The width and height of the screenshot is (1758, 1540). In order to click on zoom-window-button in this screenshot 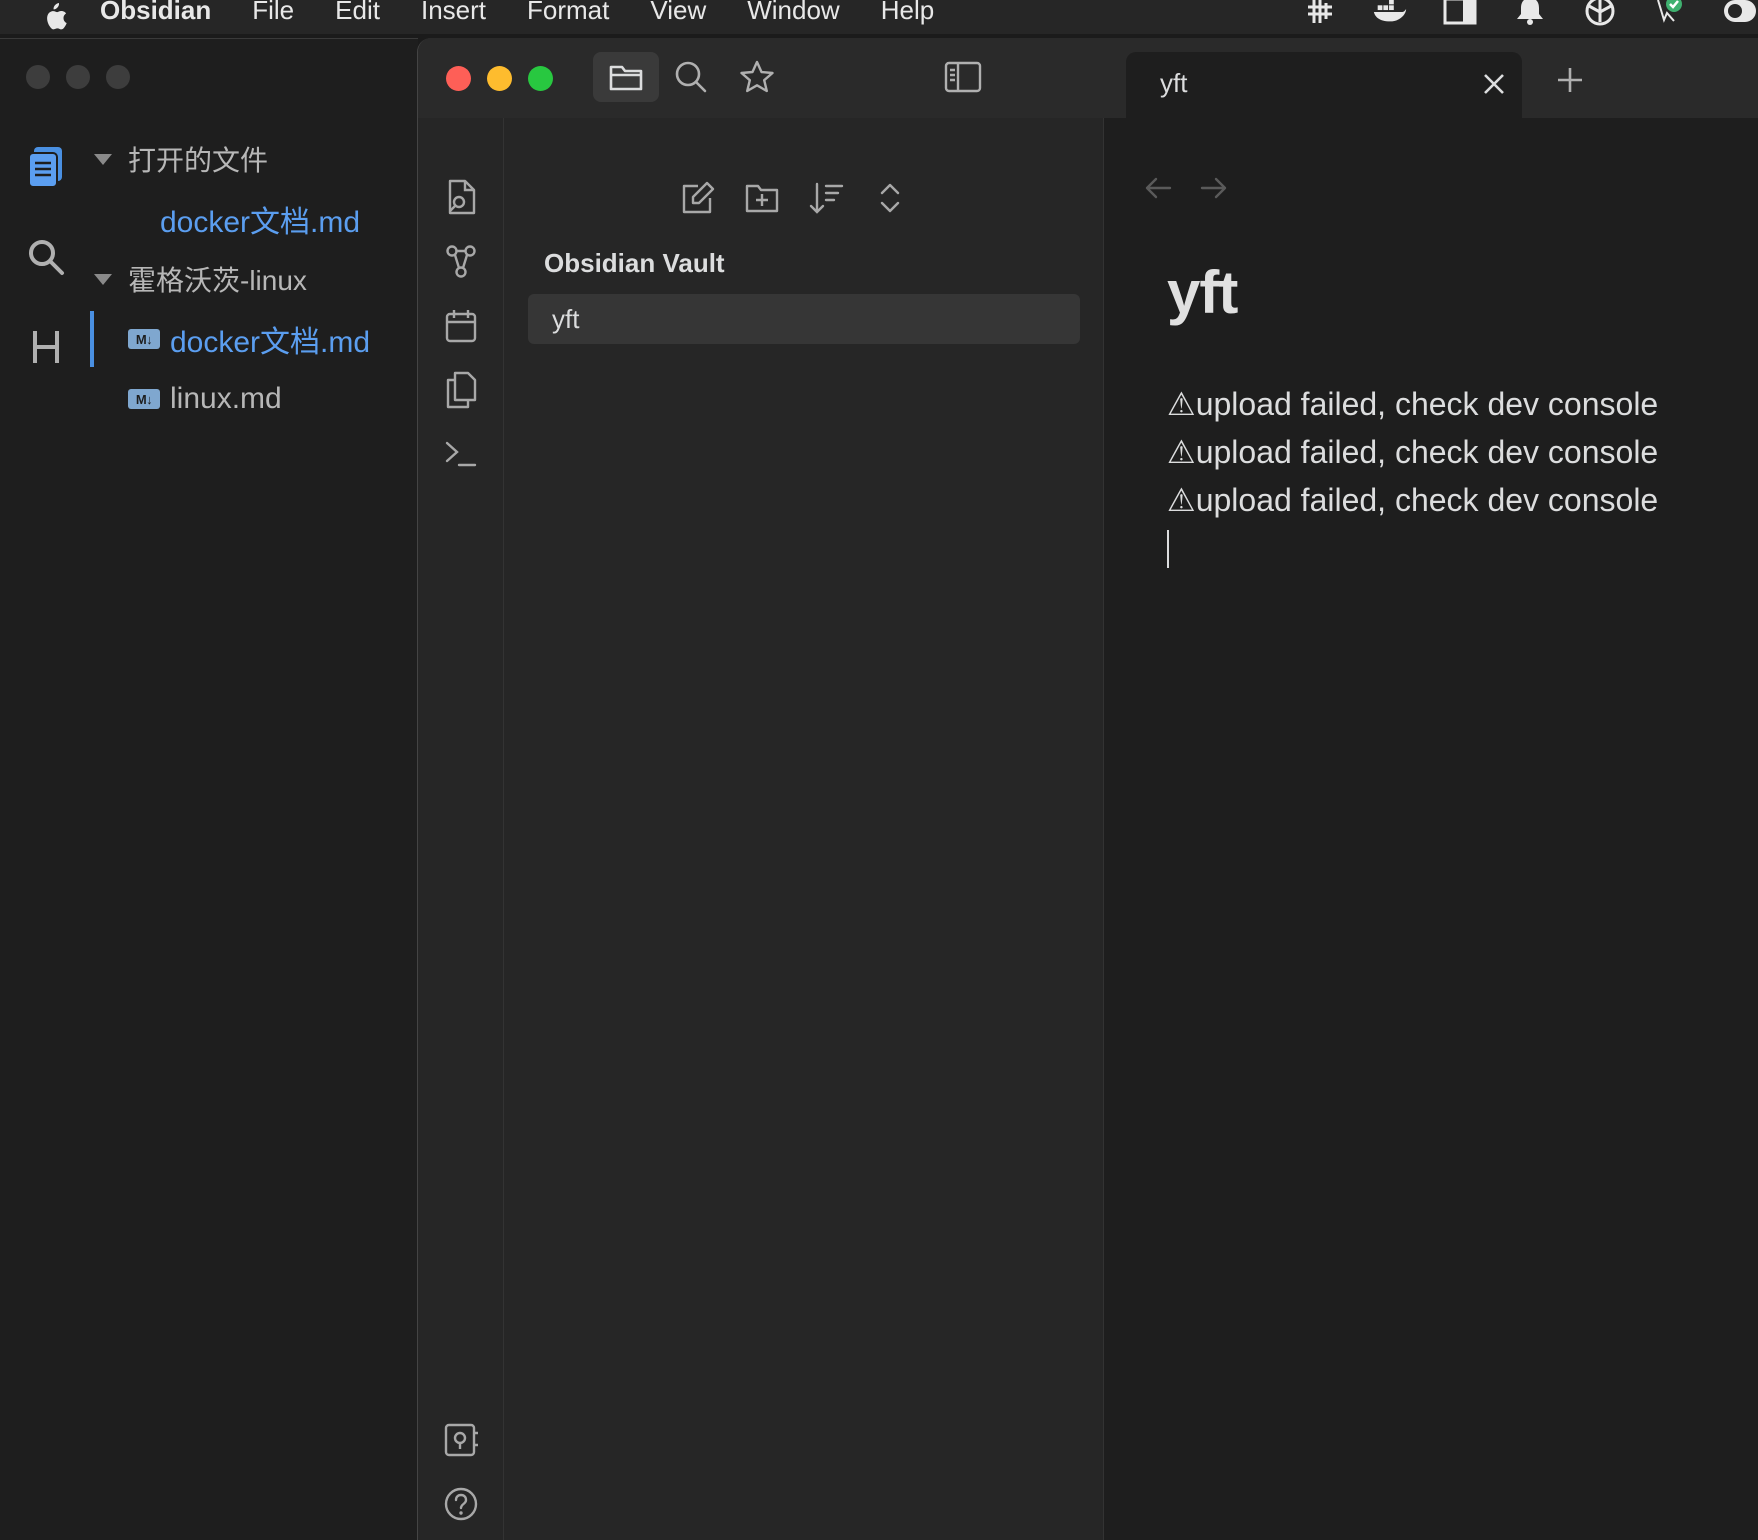, I will do `click(540, 78)`.